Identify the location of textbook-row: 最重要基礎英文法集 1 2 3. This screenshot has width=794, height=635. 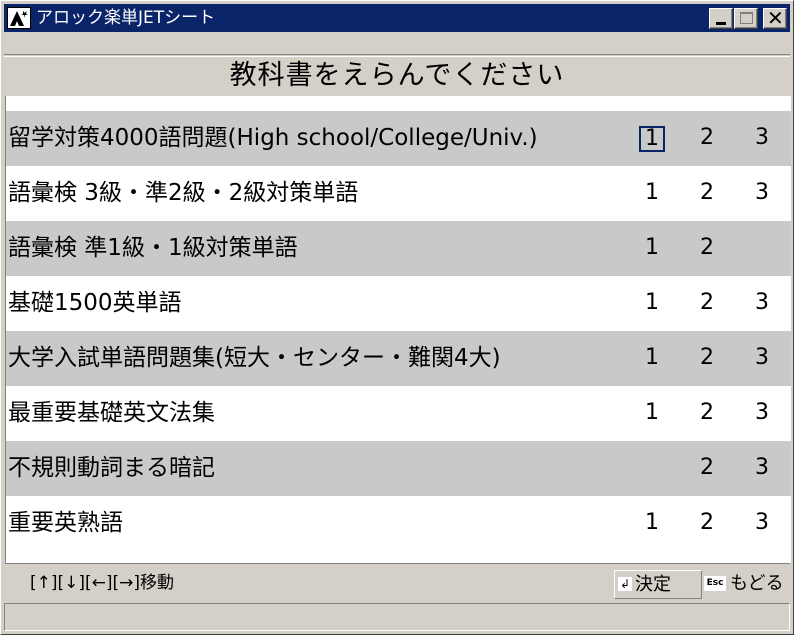
(398, 413).